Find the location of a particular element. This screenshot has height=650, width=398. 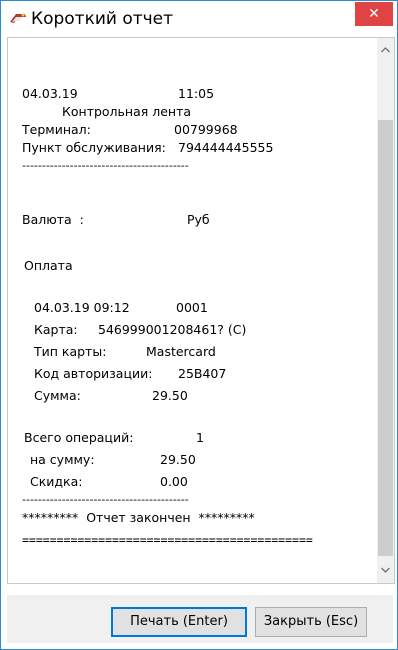

close-icon: ✕ is located at coordinates (374, 14).